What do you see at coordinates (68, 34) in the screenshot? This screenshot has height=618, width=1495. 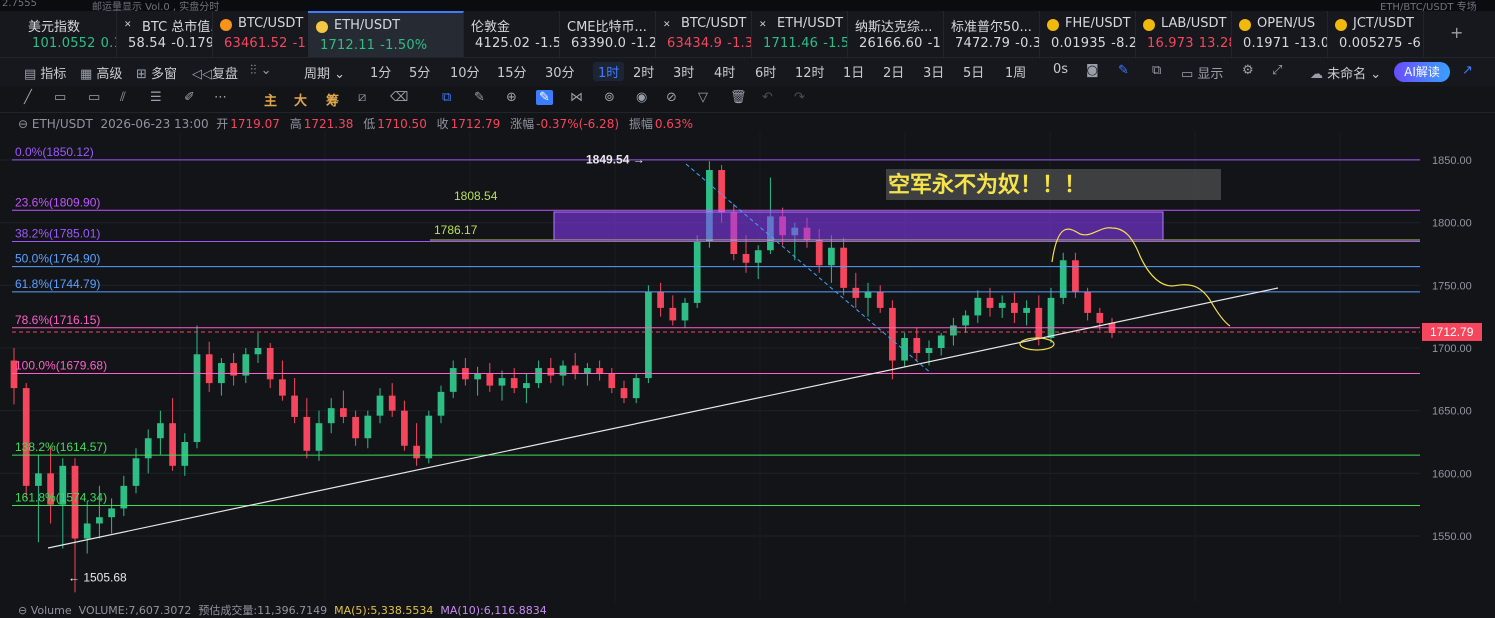 I see `ticker-tab: 美元指数101.05520.1` at bounding box center [68, 34].